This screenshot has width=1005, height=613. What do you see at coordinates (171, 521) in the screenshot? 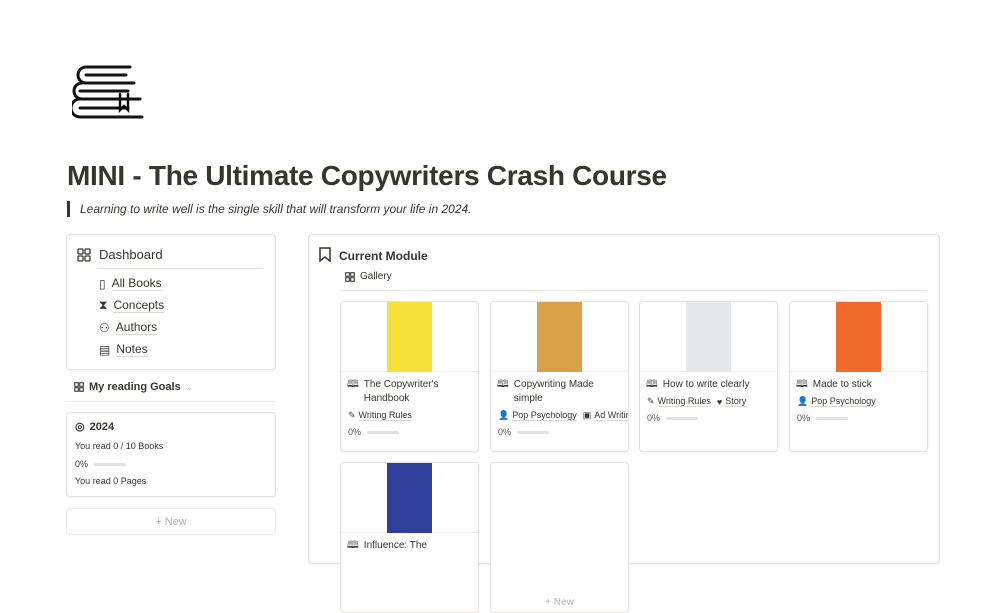
I see `new-goal-button: + New` at bounding box center [171, 521].